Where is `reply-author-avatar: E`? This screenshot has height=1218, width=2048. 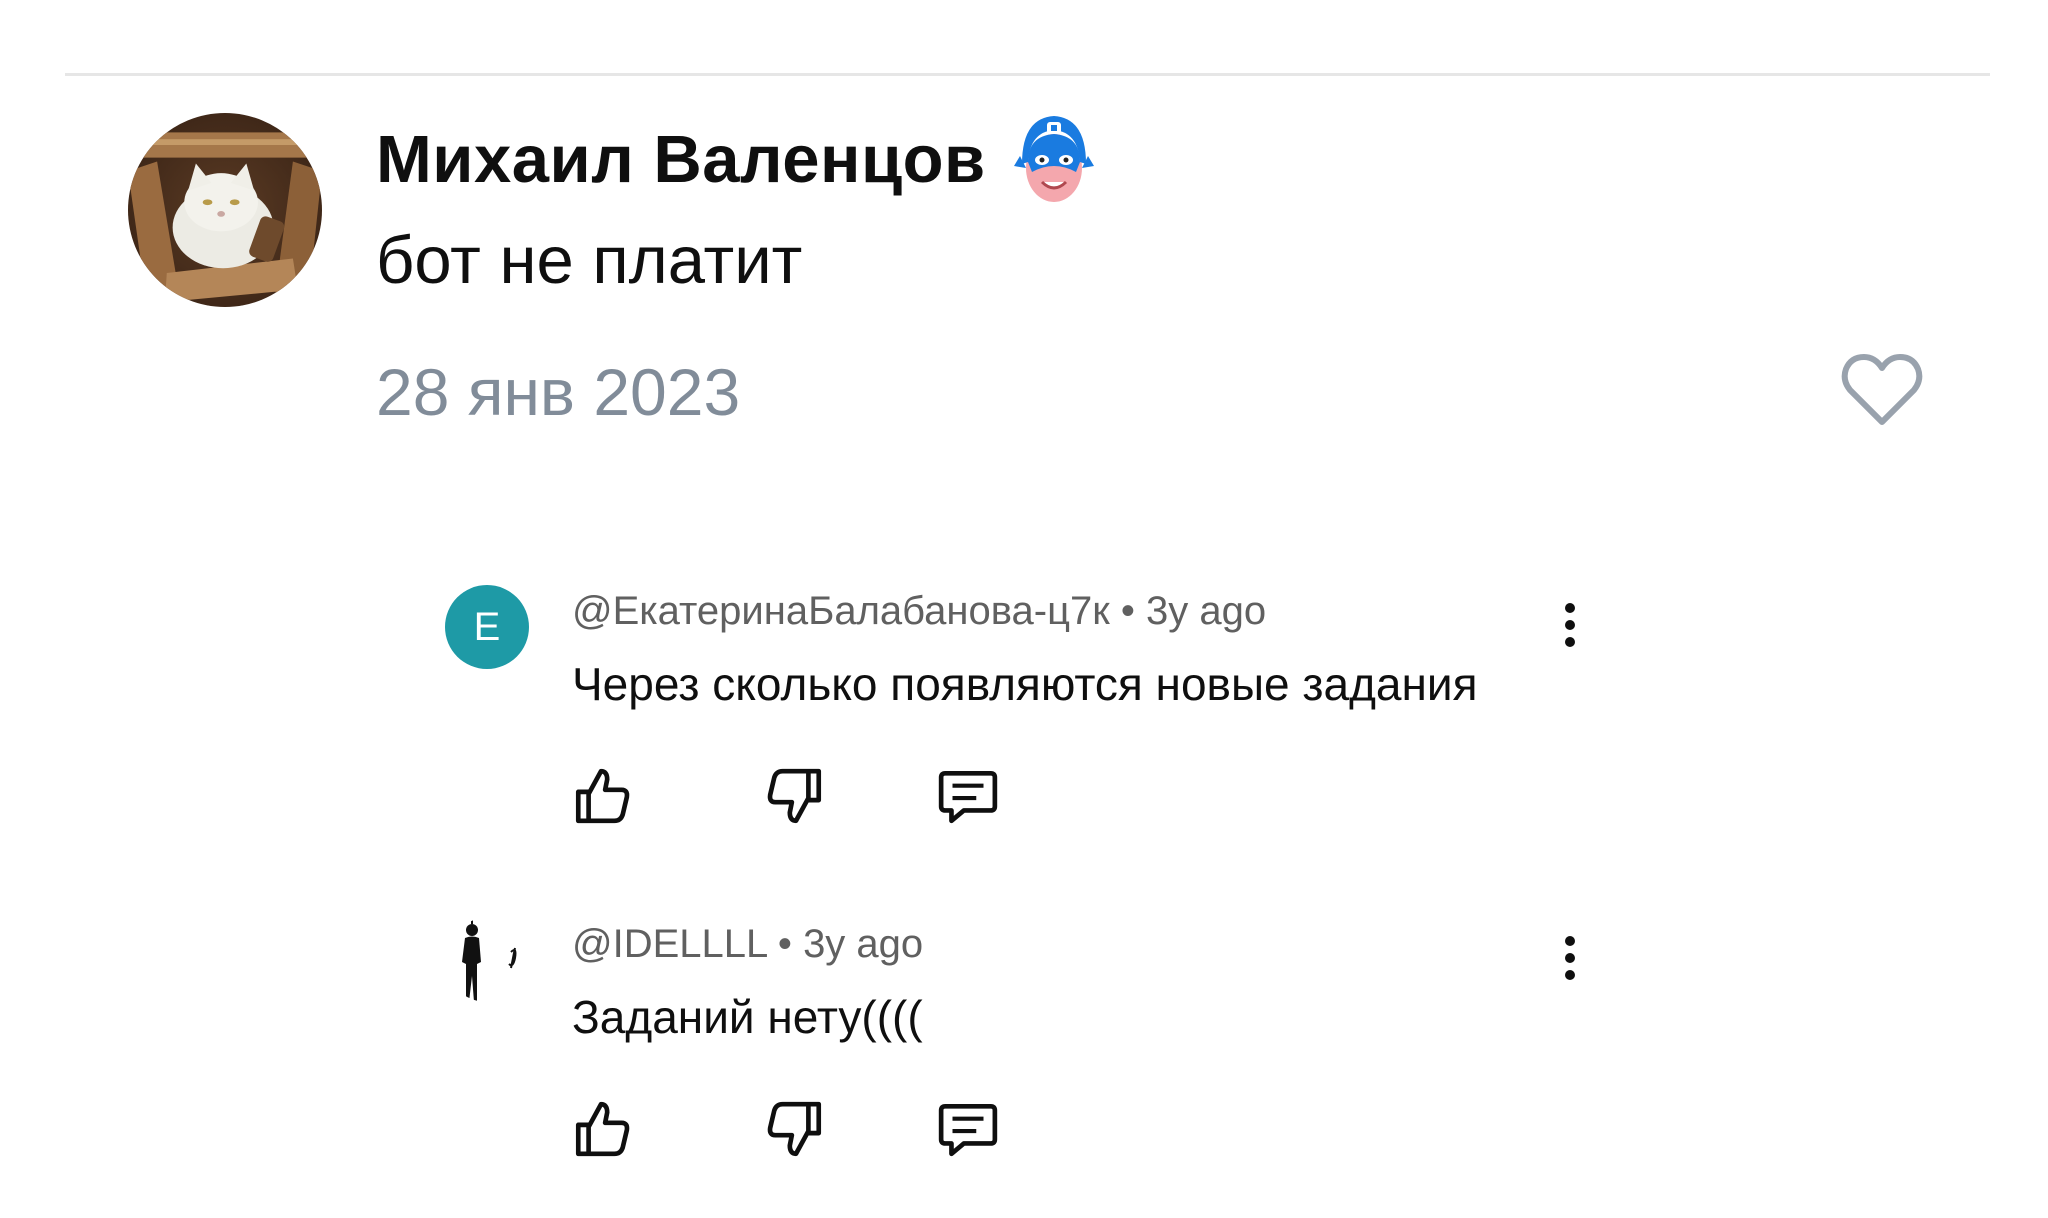
reply-author-avatar: E is located at coordinates (487, 627).